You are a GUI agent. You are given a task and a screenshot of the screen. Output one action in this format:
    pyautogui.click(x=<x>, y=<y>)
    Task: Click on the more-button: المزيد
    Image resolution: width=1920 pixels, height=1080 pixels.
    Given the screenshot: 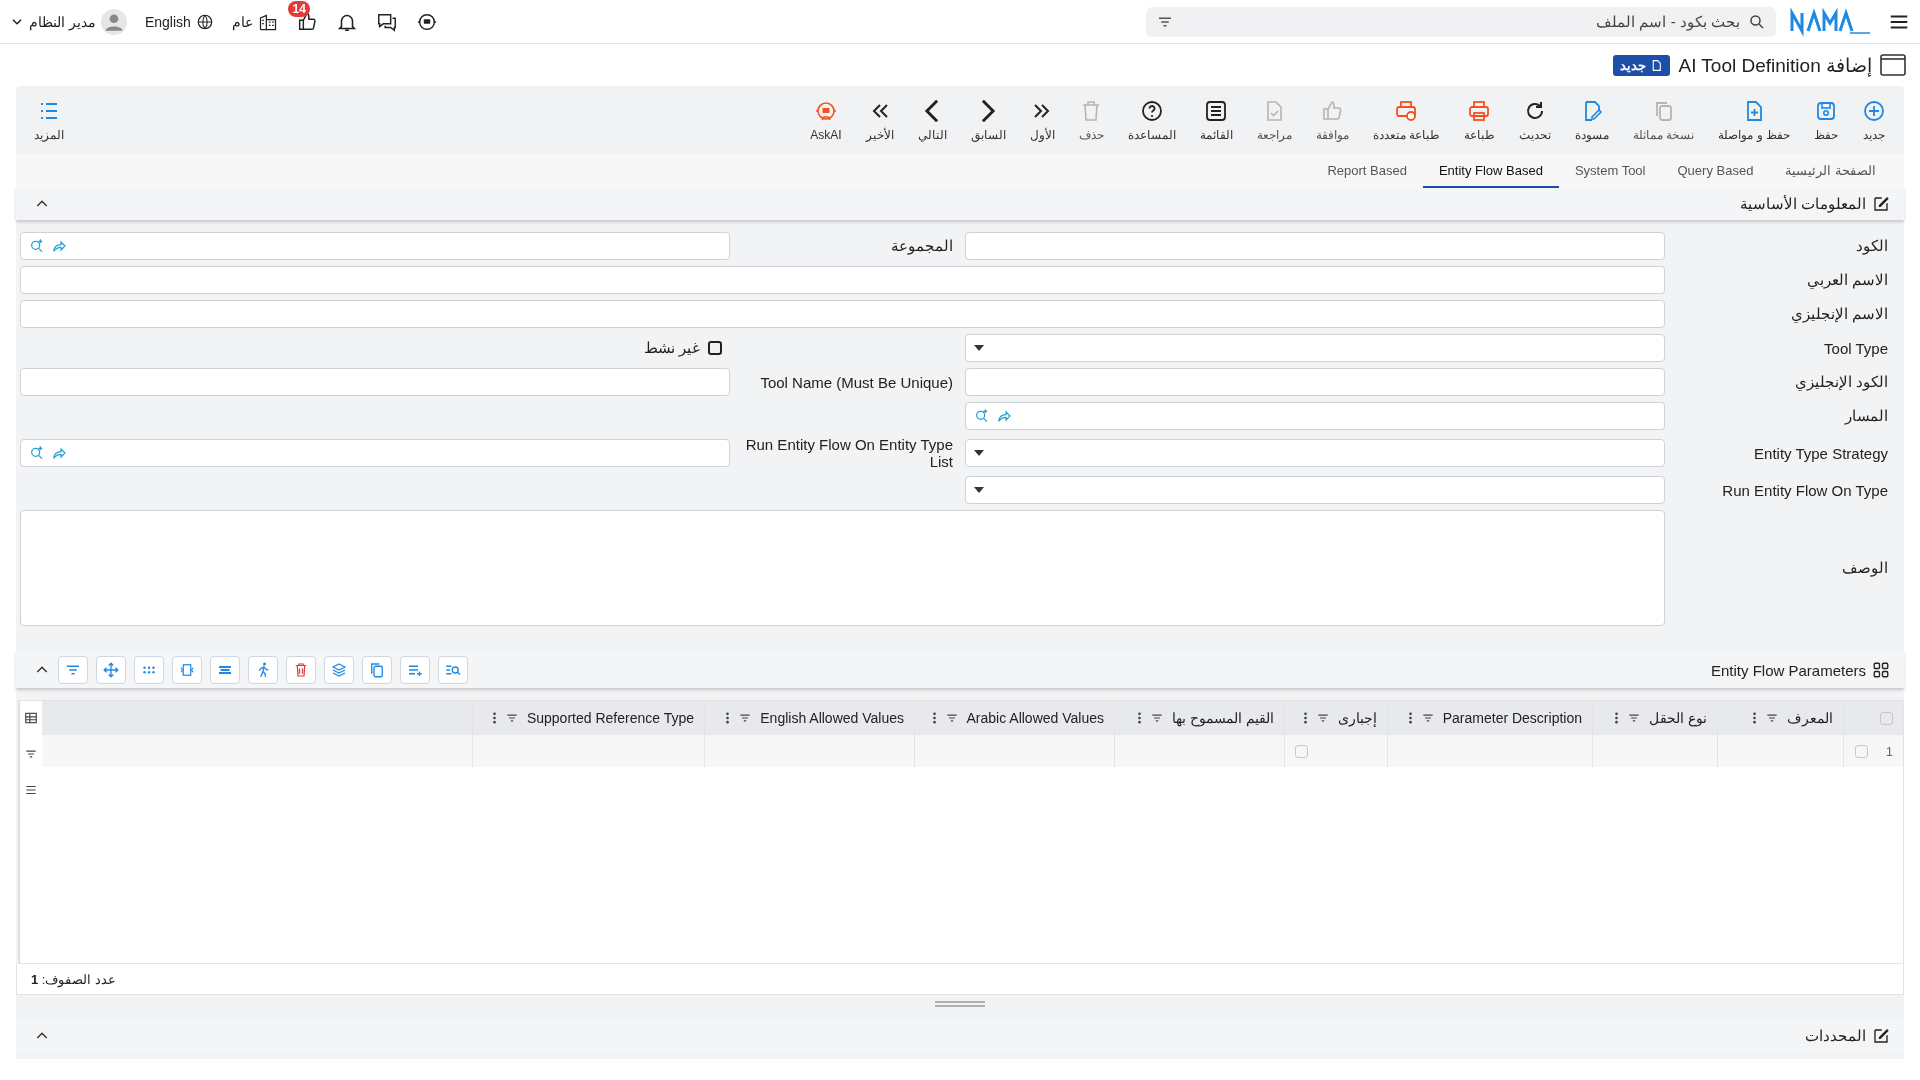 What is the action you would take?
    pyautogui.click(x=49, y=120)
    